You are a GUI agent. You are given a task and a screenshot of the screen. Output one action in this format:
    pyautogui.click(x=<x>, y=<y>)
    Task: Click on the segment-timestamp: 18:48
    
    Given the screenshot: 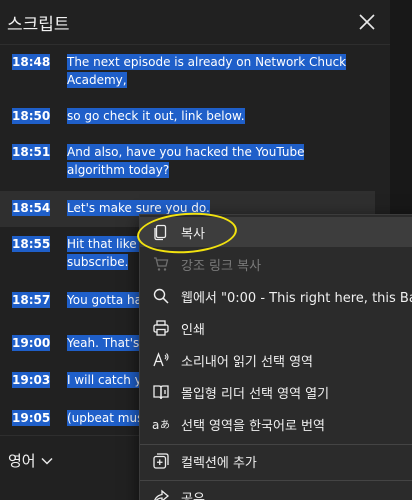 What is the action you would take?
    pyautogui.click(x=31, y=62)
    